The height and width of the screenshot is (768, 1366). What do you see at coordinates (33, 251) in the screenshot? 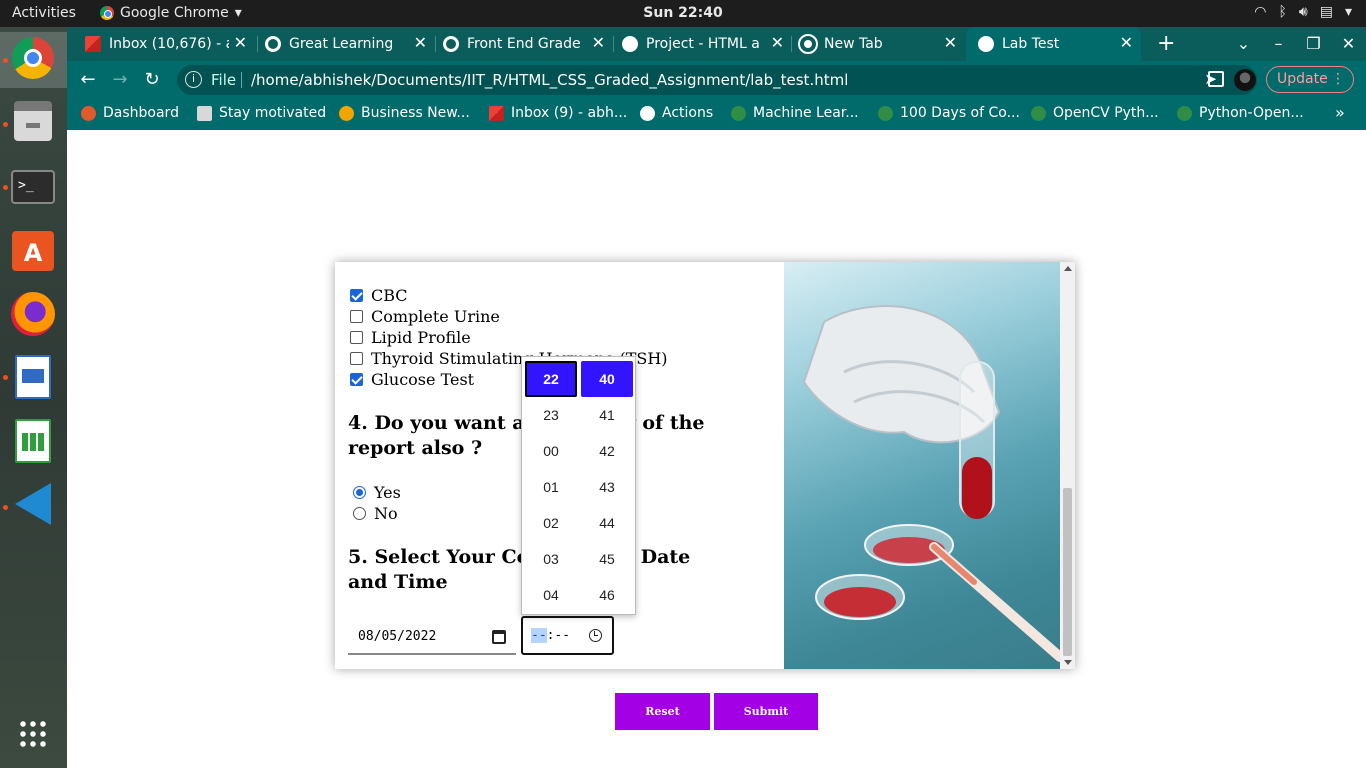
I see `dock-software: A` at bounding box center [33, 251].